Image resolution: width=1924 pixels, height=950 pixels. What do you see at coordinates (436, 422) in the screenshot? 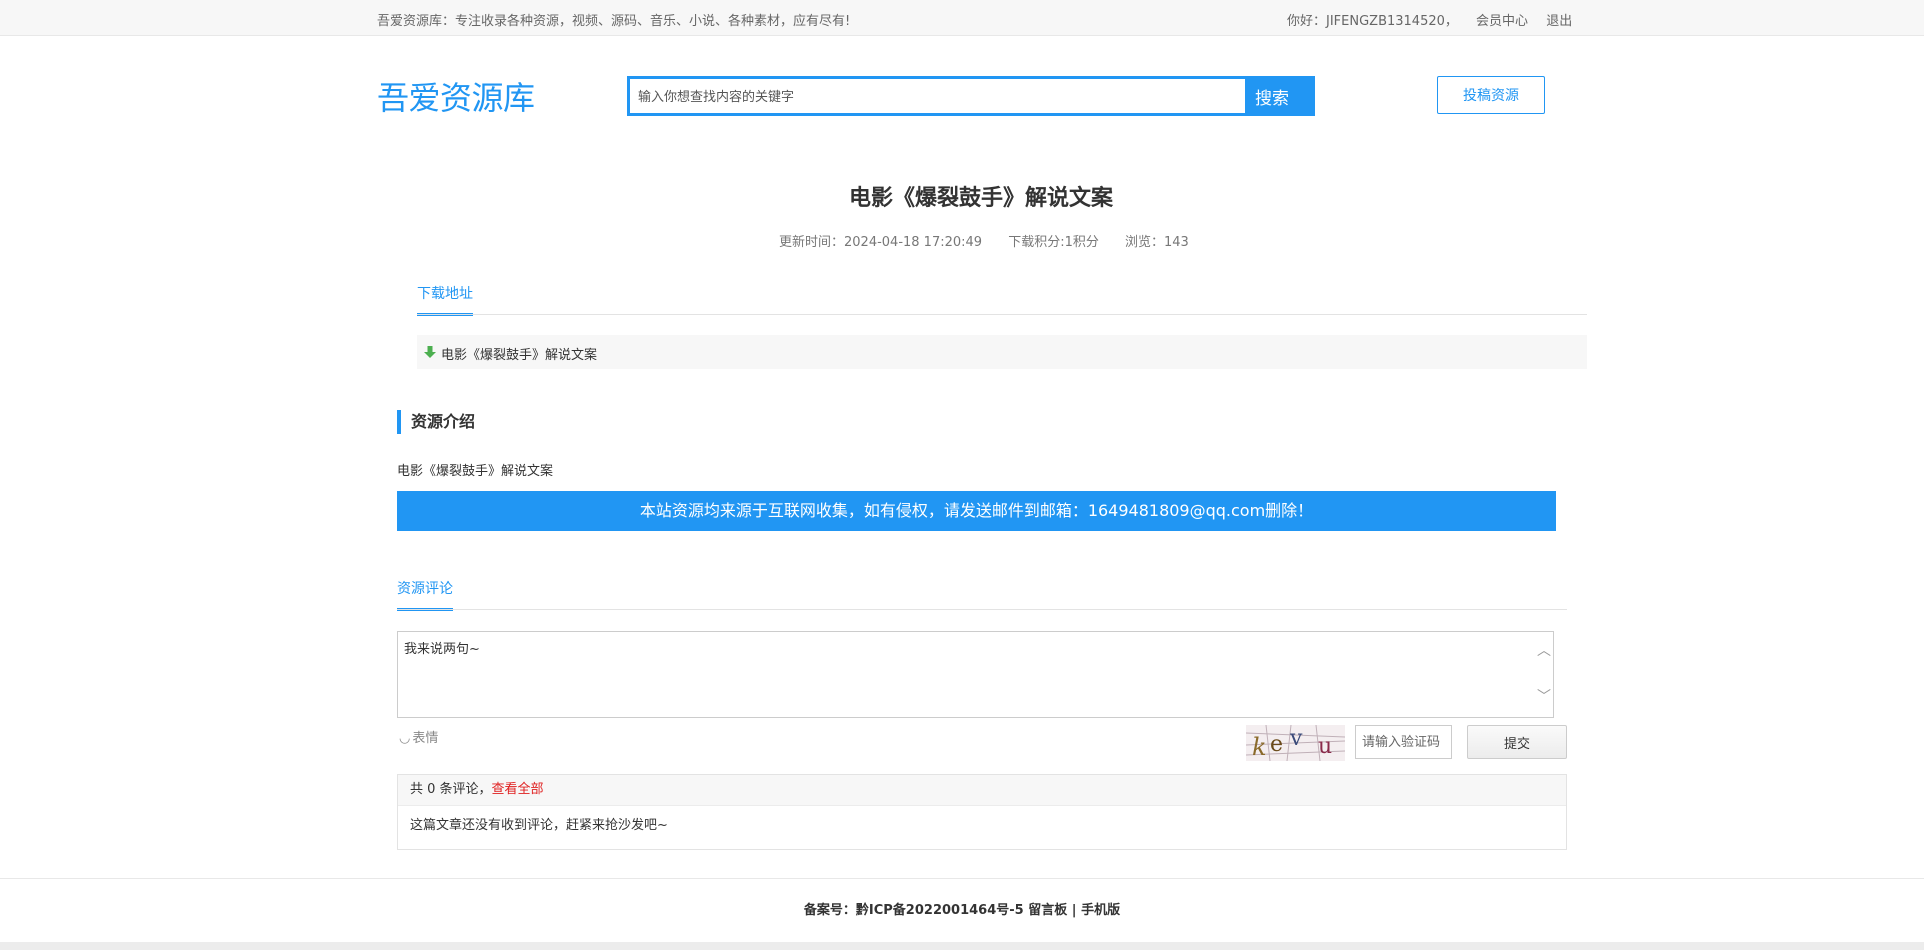
I see `intro-heading: 资源介绍` at bounding box center [436, 422].